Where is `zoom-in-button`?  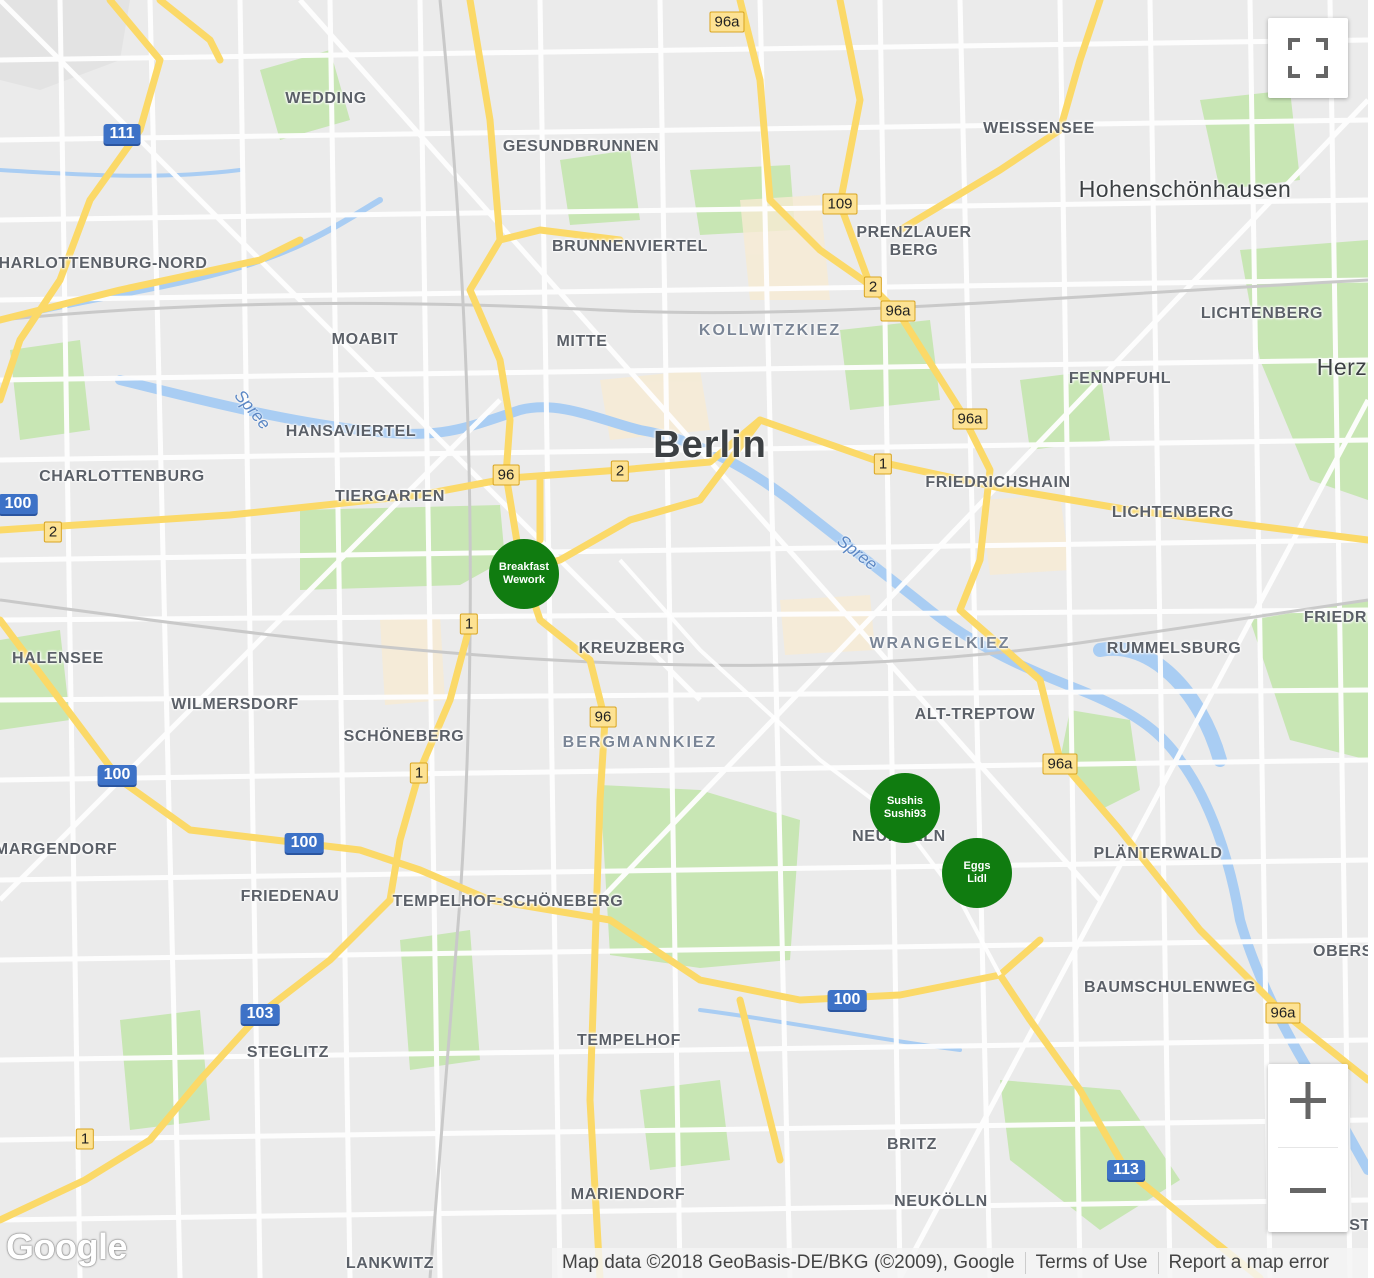
zoom-in-button is located at coordinates (1308, 1106).